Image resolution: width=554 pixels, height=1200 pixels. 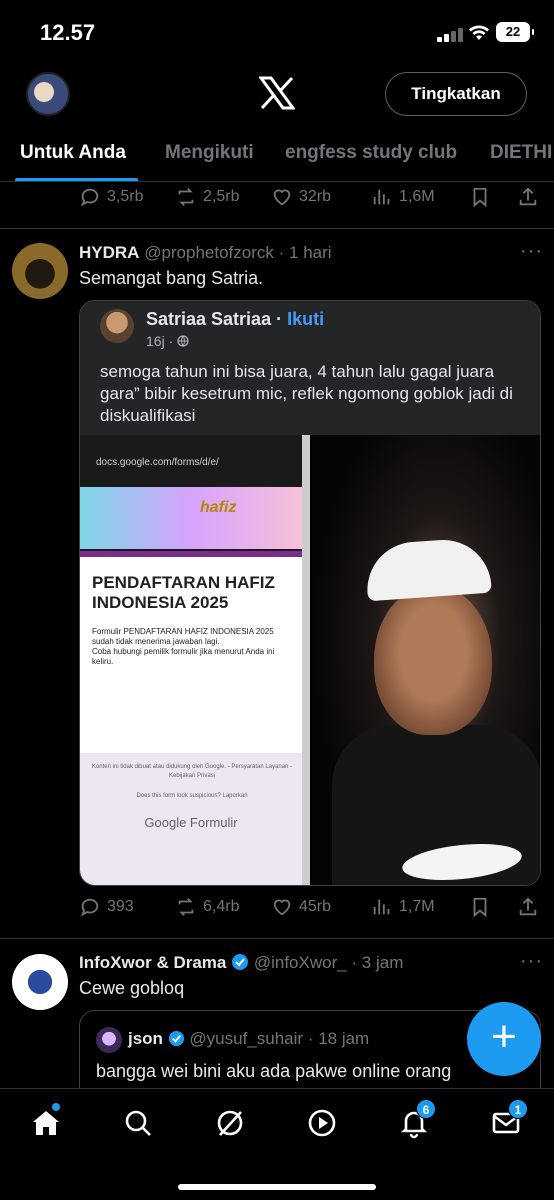 What do you see at coordinates (109, 252) in the screenshot?
I see `author-name: HYDRA` at bounding box center [109, 252].